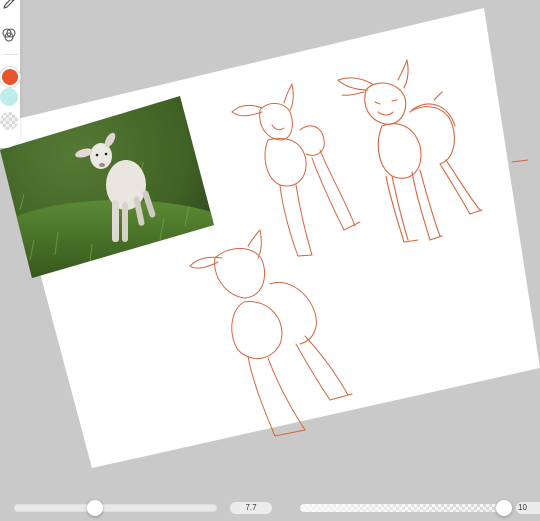 Image resolution: width=540 pixels, height=521 pixels. I want to click on brush-size-value: 7.7, so click(251, 508).